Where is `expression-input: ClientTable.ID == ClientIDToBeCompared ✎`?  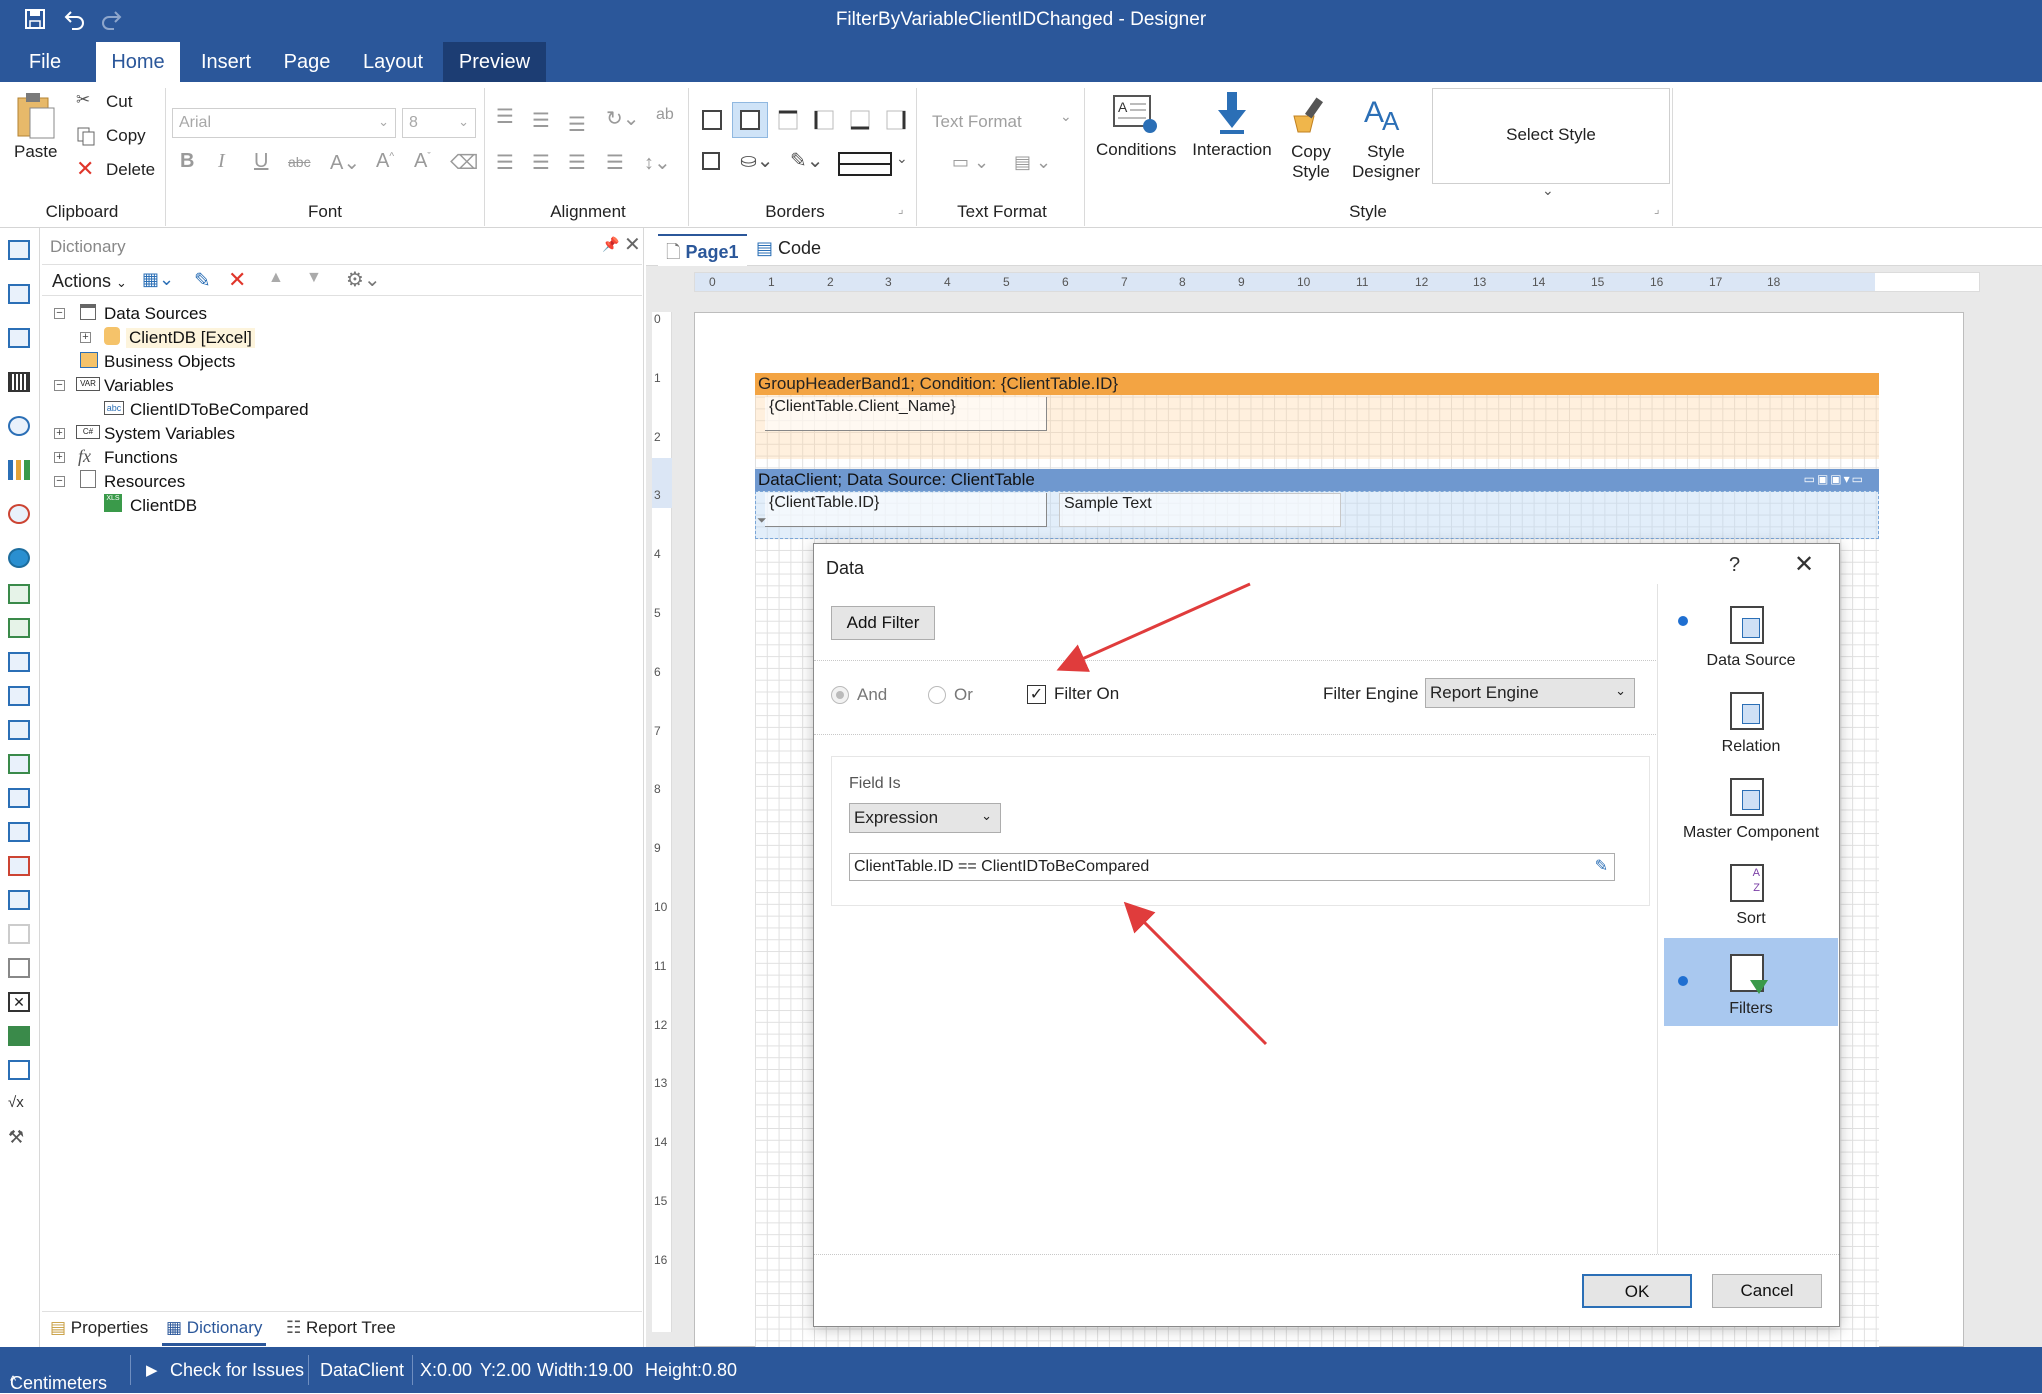
expression-input: ClientTable.ID == ClientIDToBeCompared ✎ is located at coordinates (1232, 867).